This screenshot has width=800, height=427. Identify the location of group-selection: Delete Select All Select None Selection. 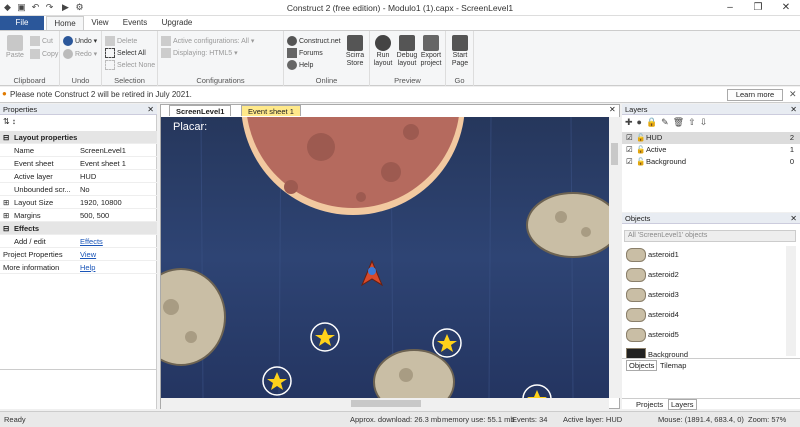
(130, 58).